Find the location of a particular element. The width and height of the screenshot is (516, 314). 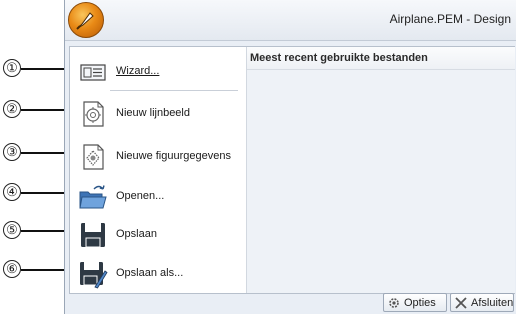

callout-number: ② is located at coordinates (12, 109).